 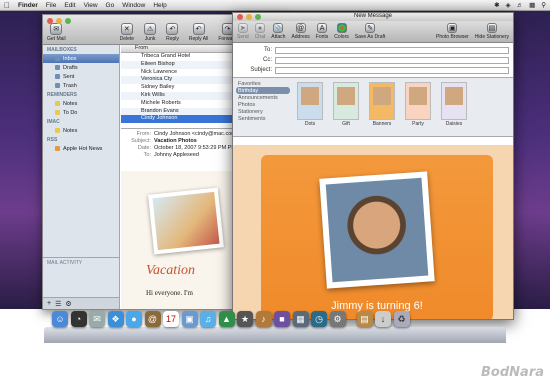 I want to click on category-stationery: Stationery, so click(x=263, y=111).